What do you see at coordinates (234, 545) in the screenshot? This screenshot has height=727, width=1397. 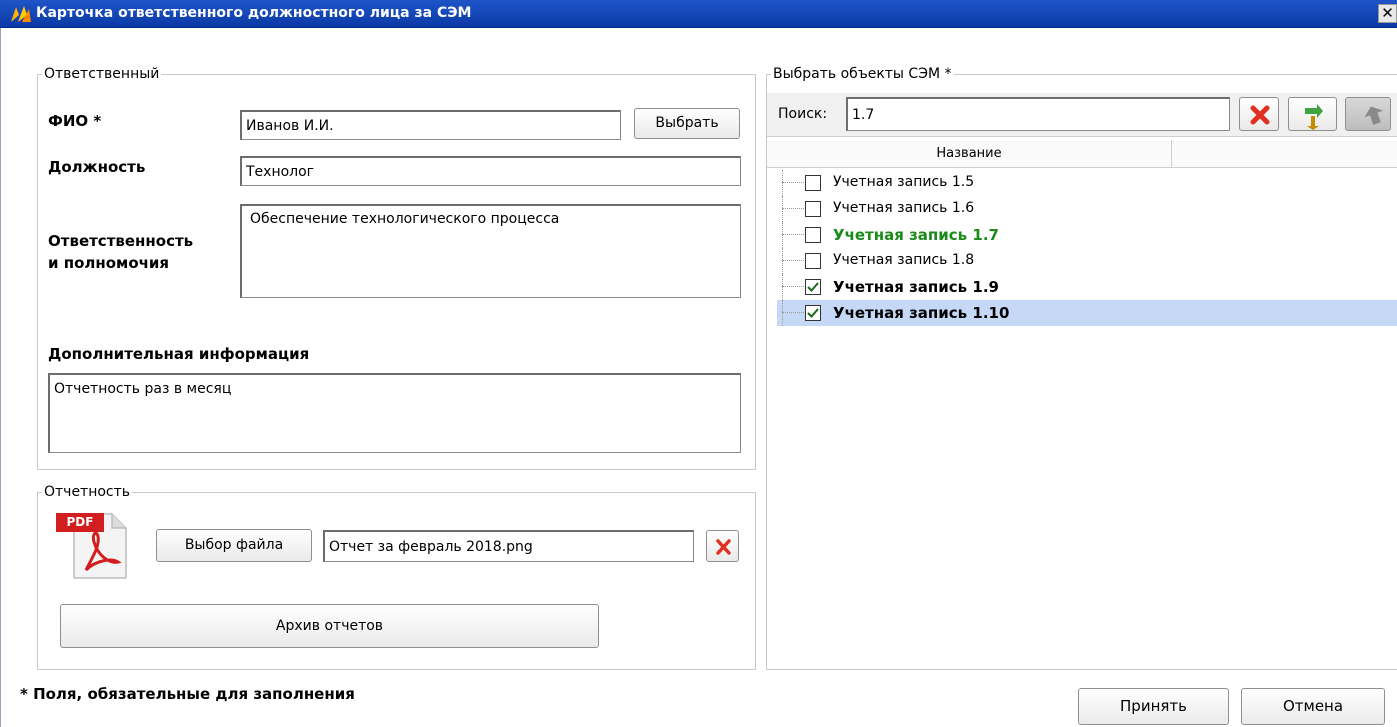 I see `choose-file-button: Выбор файла` at bounding box center [234, 545].